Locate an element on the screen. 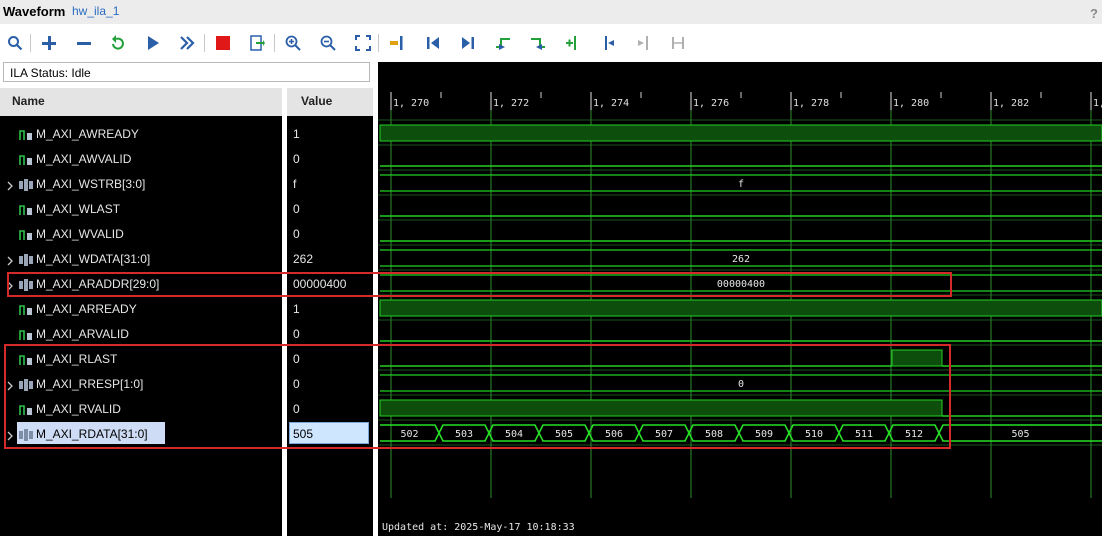 Image resolution: width=1102 pixels, height=536 pixels. highlight-araddr-box is located at coordinates (479, 284).